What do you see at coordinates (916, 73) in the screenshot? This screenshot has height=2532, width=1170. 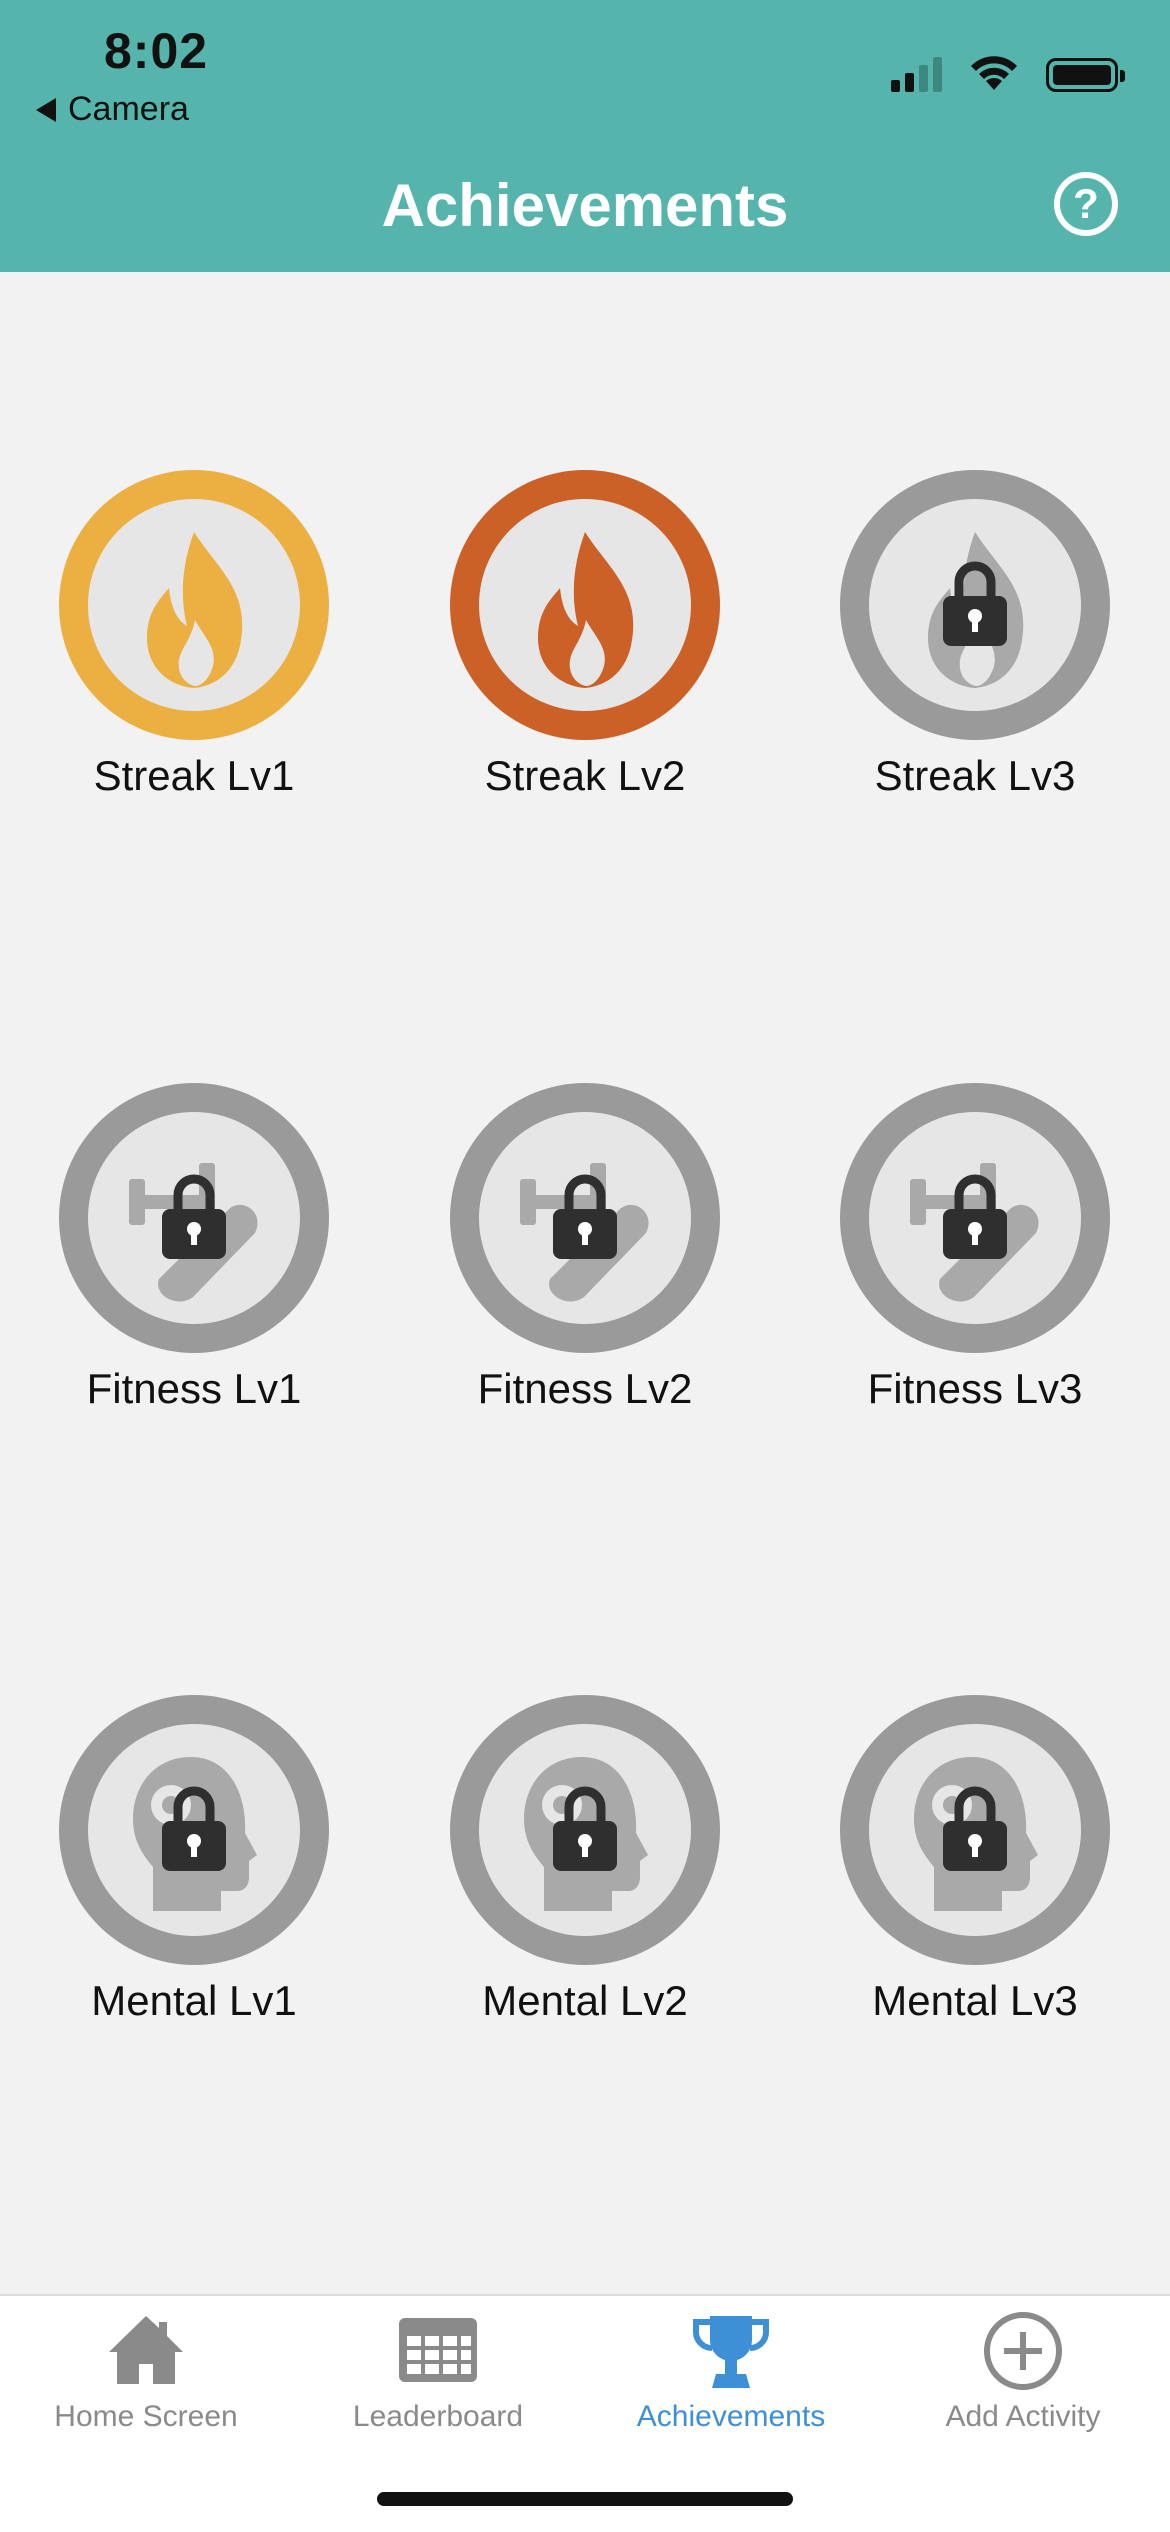 I see `cellular-signal-icon` at bounding box center [916, 73].